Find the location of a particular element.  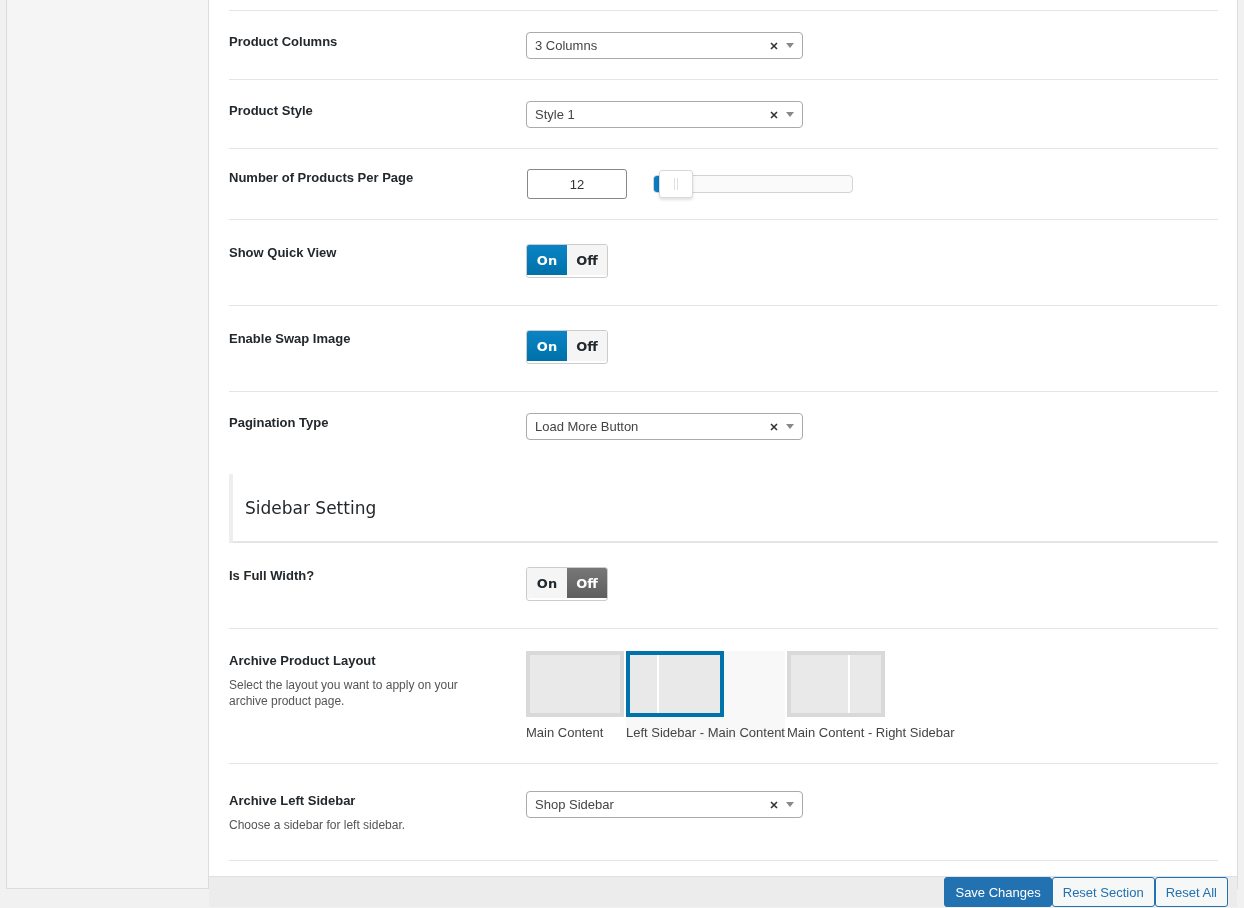

setting-description: Select the layout you want to apply on your archive product page. is located at coordinates (344, 693).